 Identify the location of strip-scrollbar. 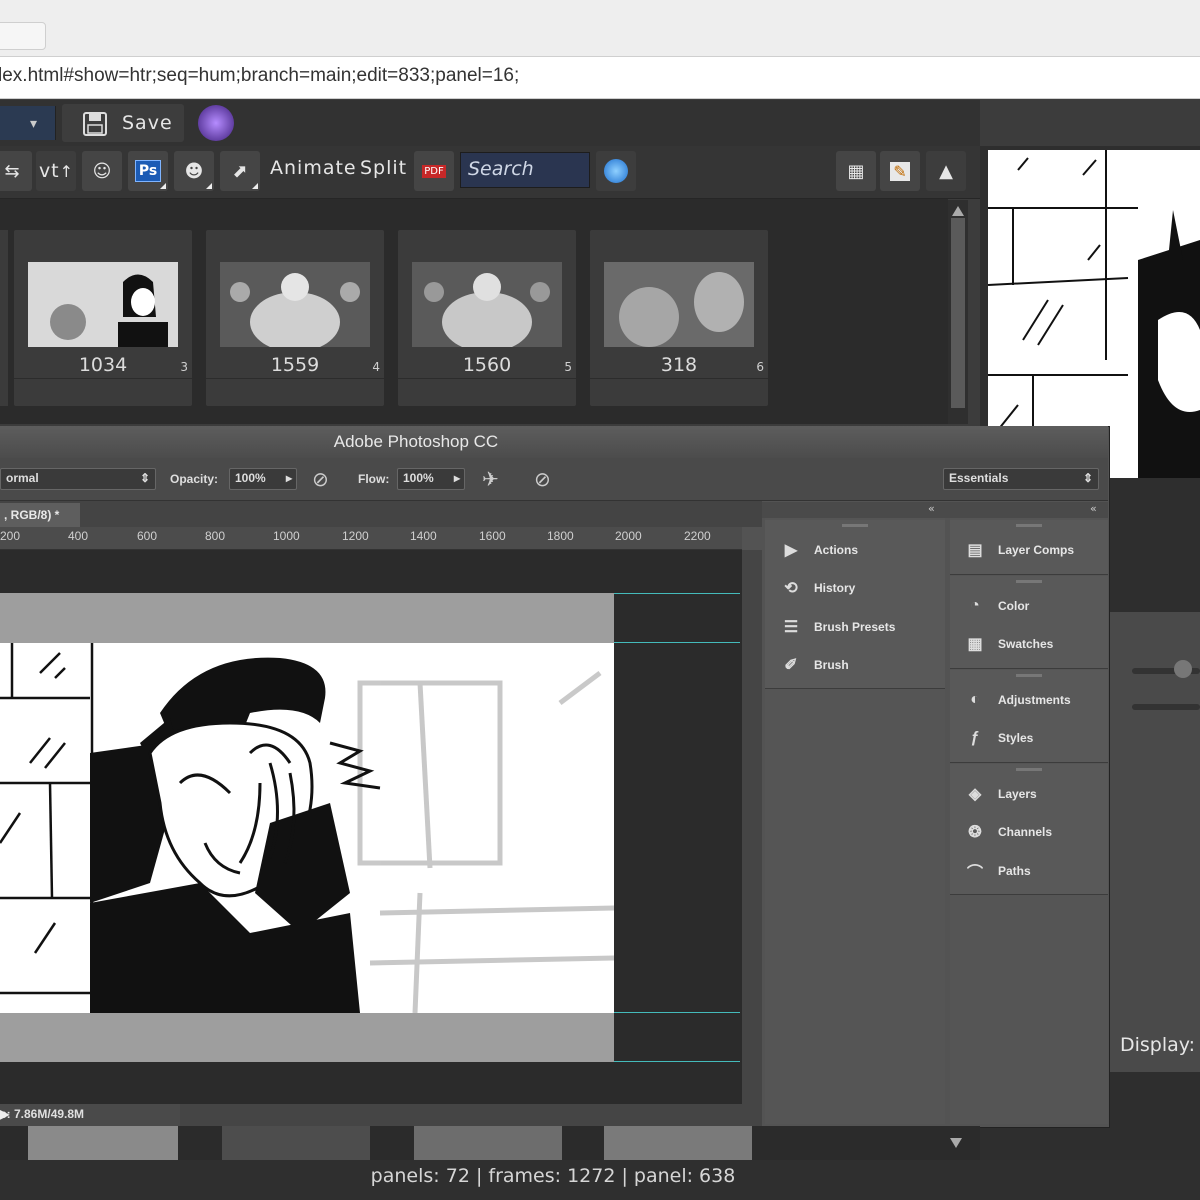
(958, 312).